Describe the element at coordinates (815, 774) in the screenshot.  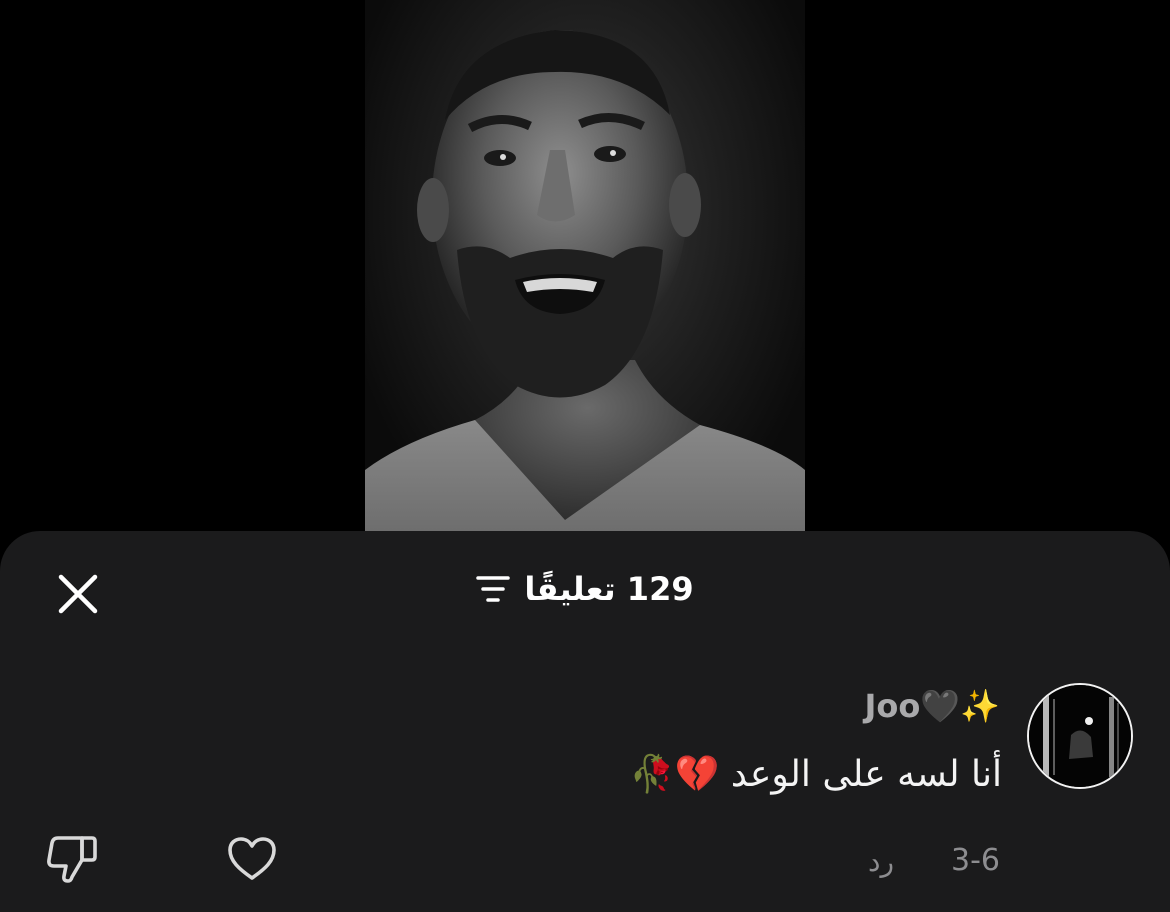
I see `comment-text: أنا لسه على الوعد 💔🥀` at that location.